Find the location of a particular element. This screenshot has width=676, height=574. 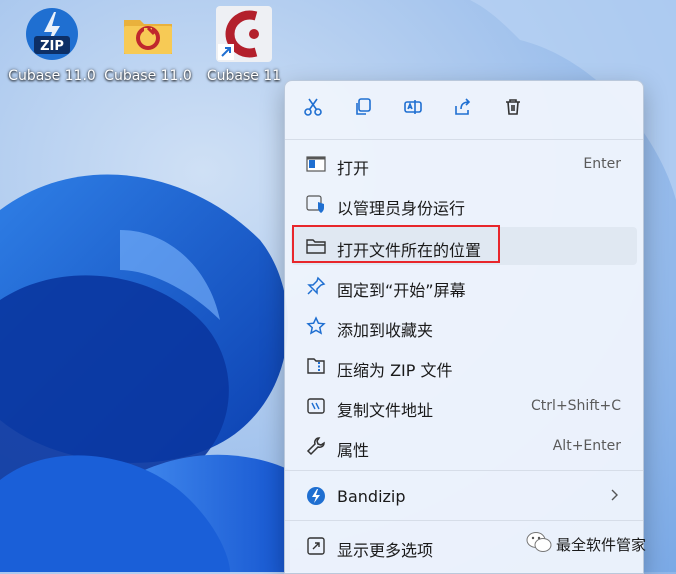

svg-text: ZIP is located at coordinates (52, 46).